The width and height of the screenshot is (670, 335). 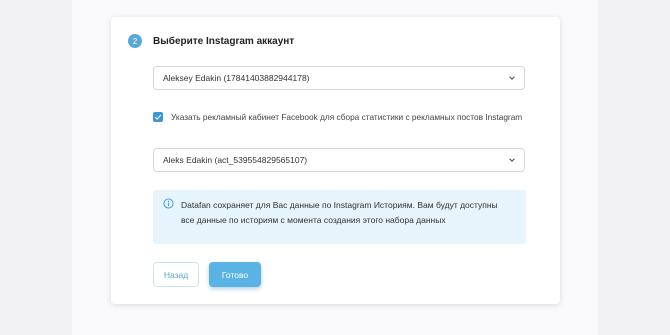 What do you see at coordinates (339, 78) in the screenshot?
I see `instagram-account-select: Aleksey Edakin (17841403882944178)` at bounding box center [339, 78].